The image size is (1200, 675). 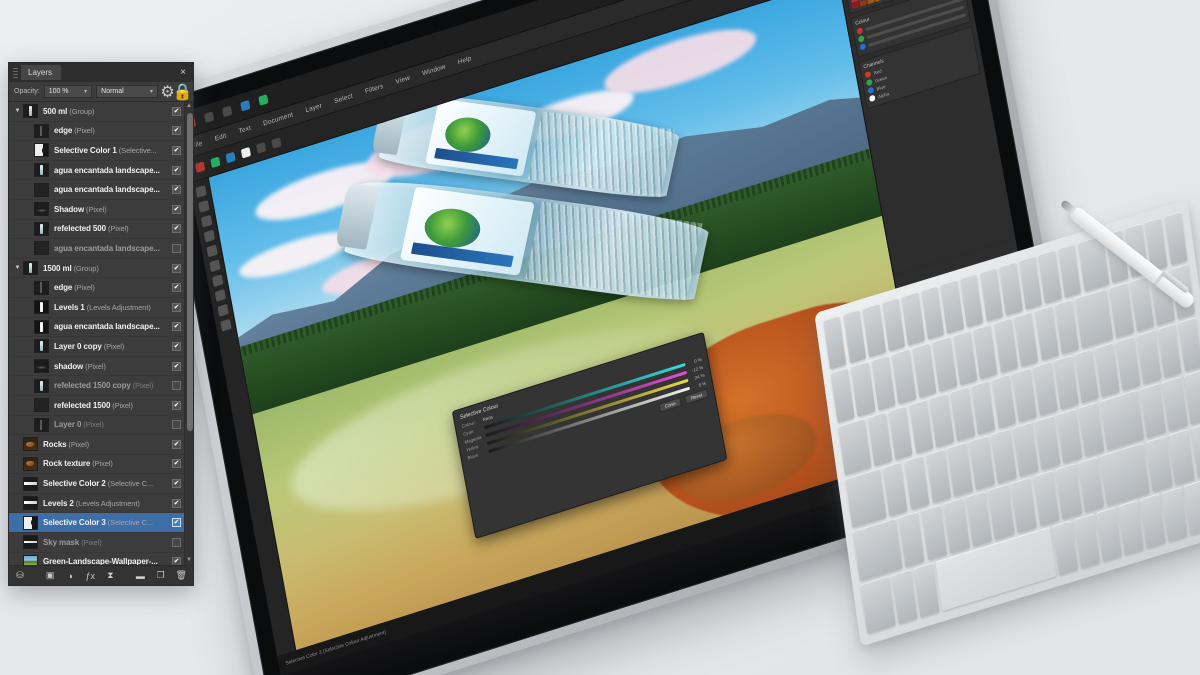 I want to click on key-enter, so click(x=1122, y=420).